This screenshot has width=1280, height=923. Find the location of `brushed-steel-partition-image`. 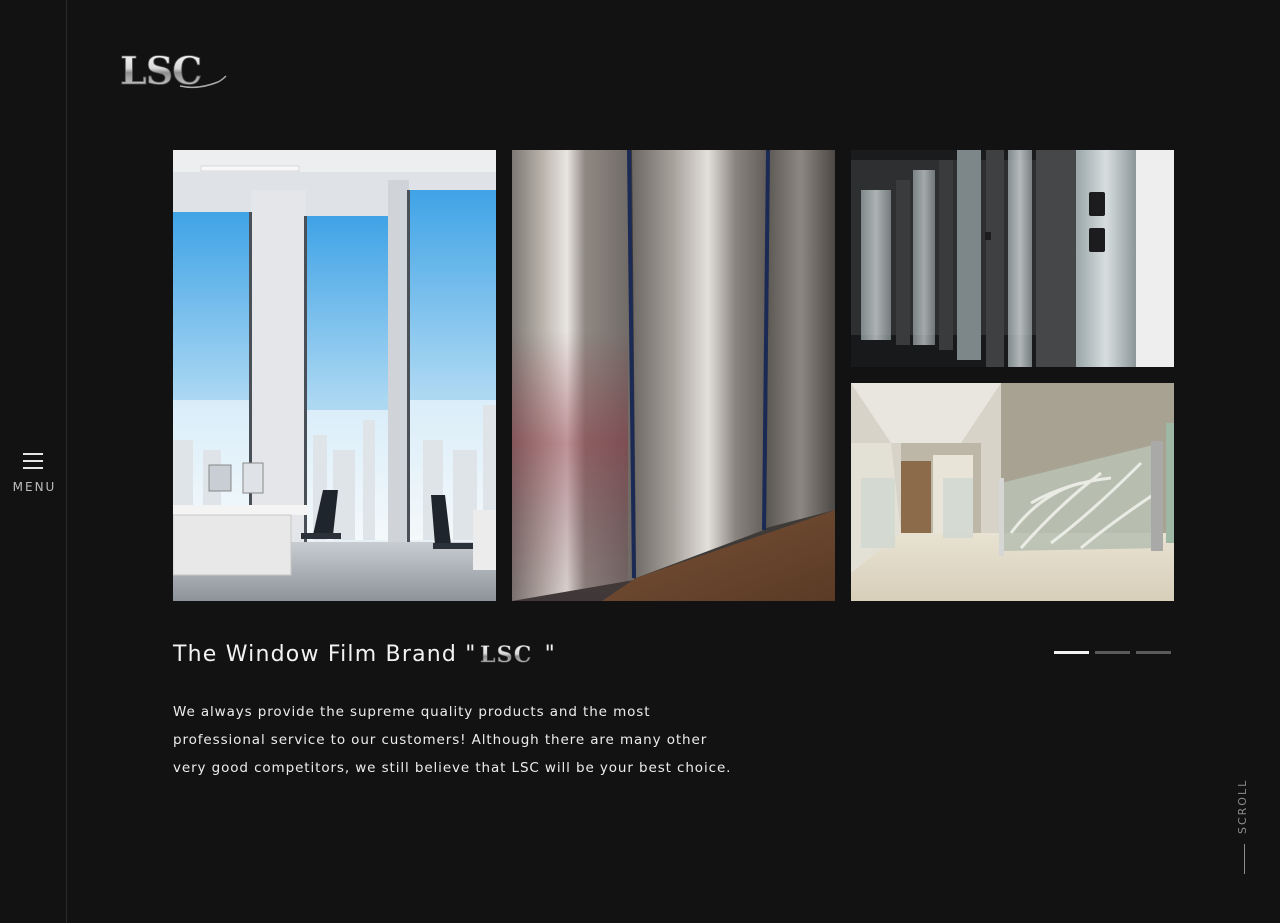

brushed-steel-partition-image is located at coordinates (673, 375).